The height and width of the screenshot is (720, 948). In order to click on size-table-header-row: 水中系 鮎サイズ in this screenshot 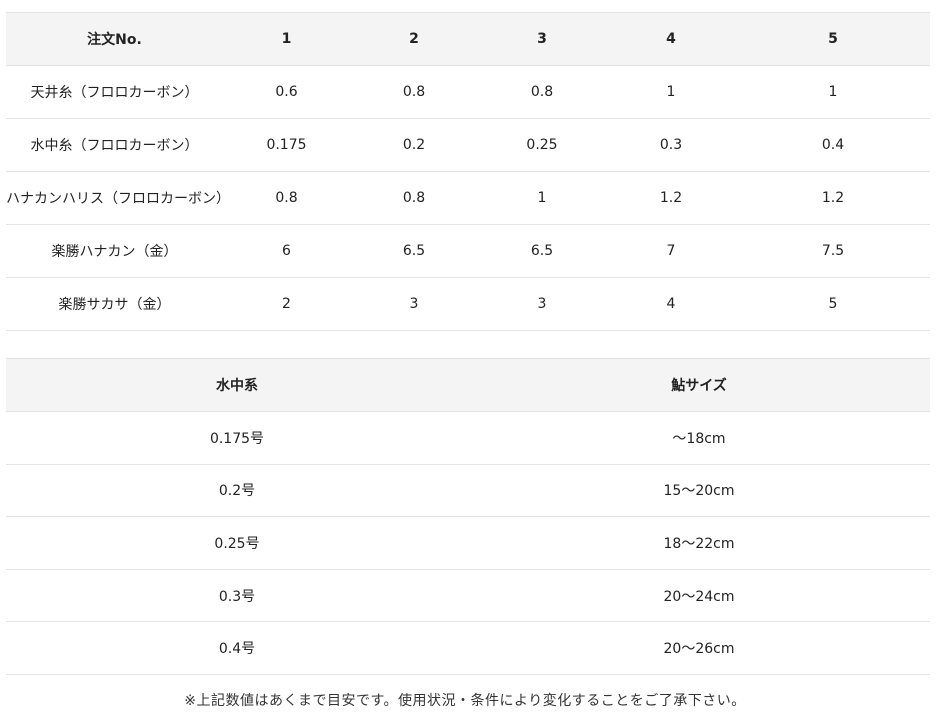, I will do `click(468, 385)`.